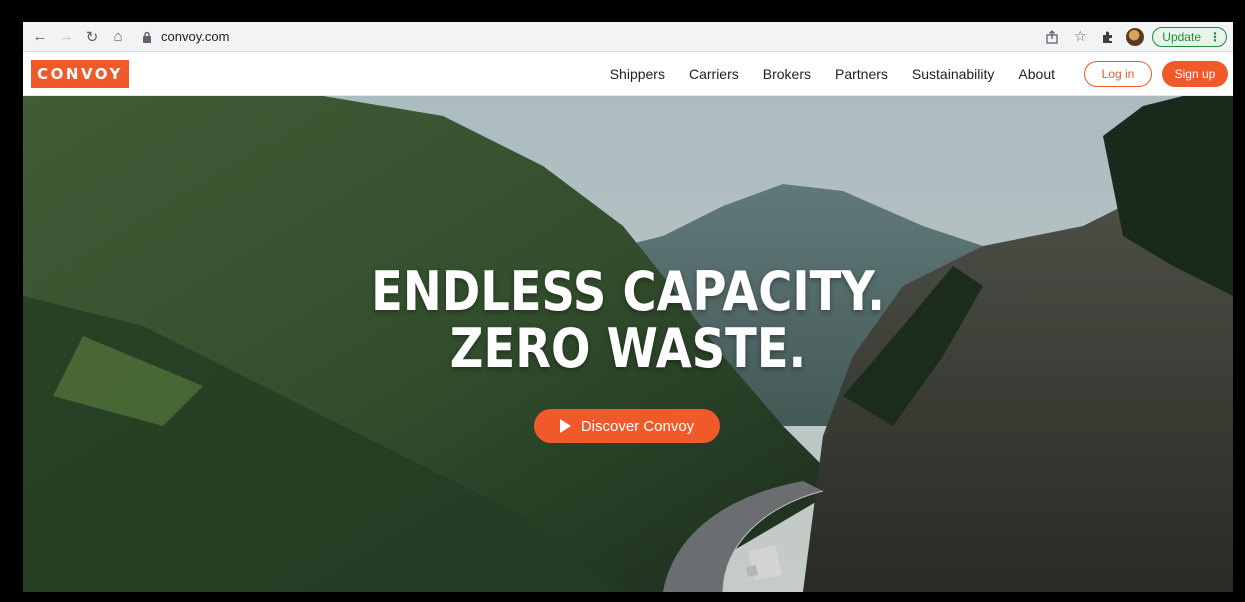  What do you see at coordinates (1036, 74) in the screenshot?
I see `nav-item-about: About` at bounding box center [1036, 74].